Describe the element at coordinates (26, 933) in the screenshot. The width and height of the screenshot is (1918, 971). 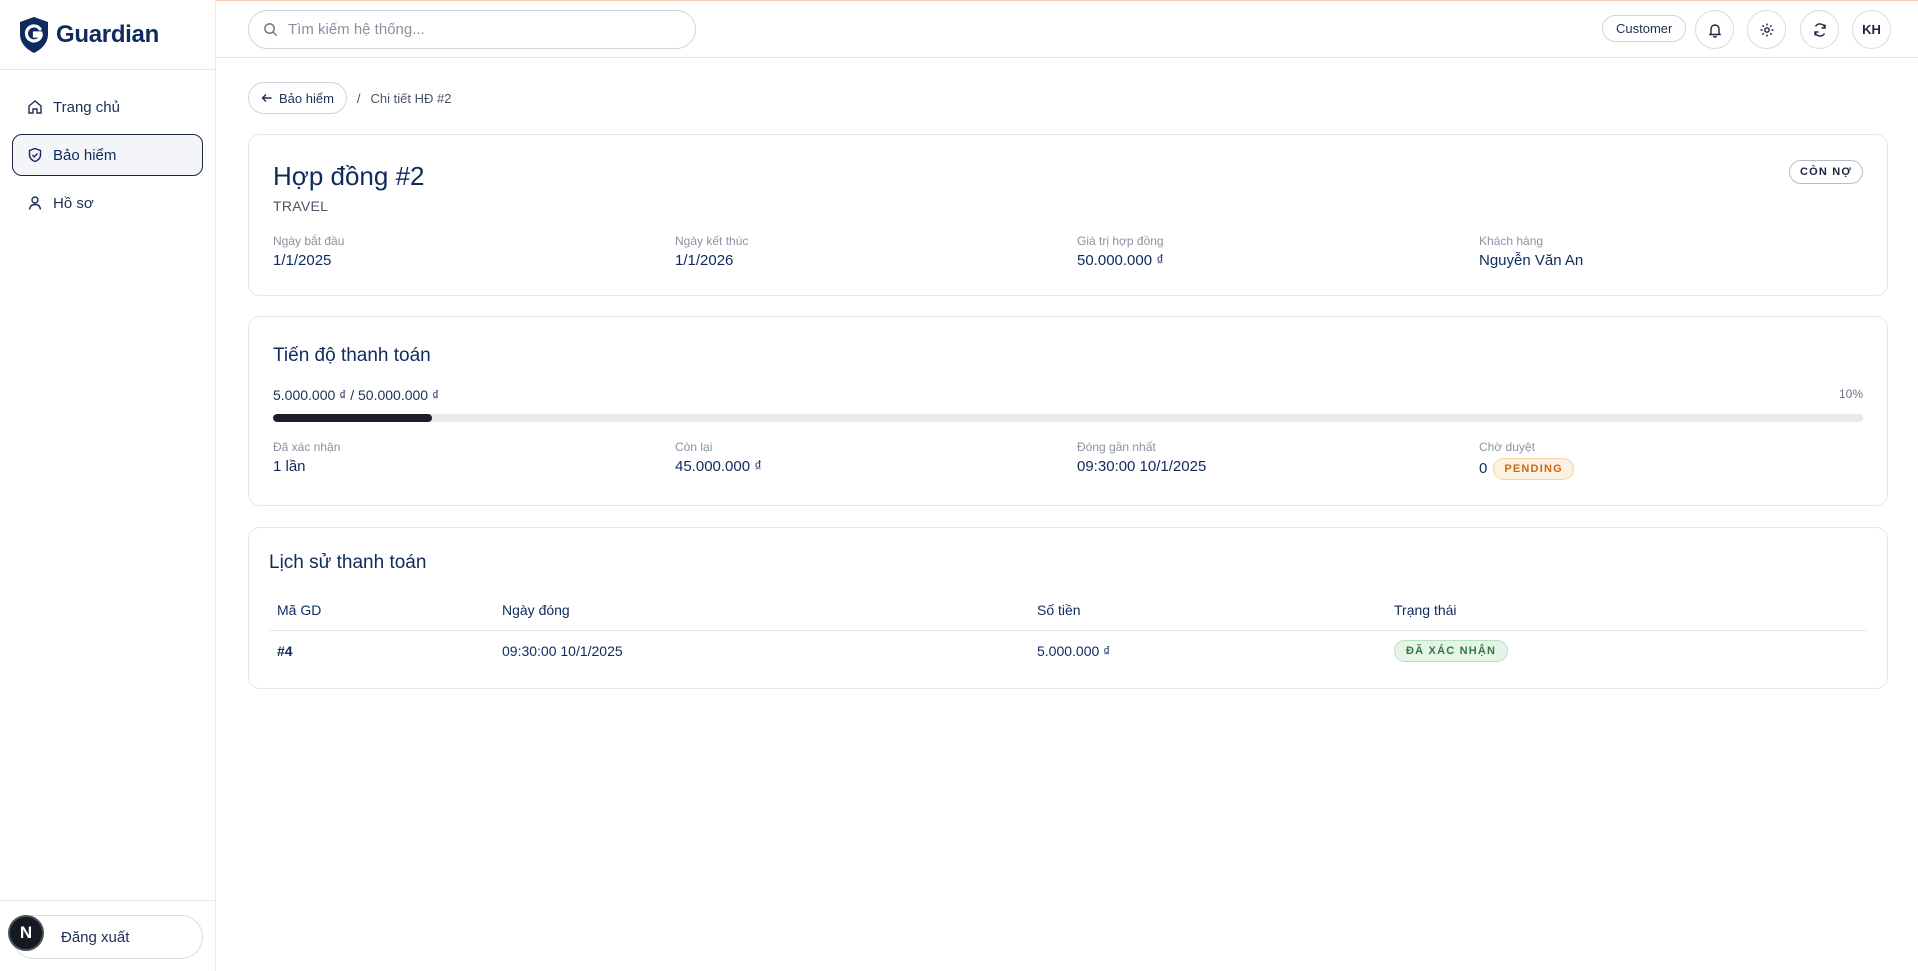
I see `user-avatar-badge: N` at that location.